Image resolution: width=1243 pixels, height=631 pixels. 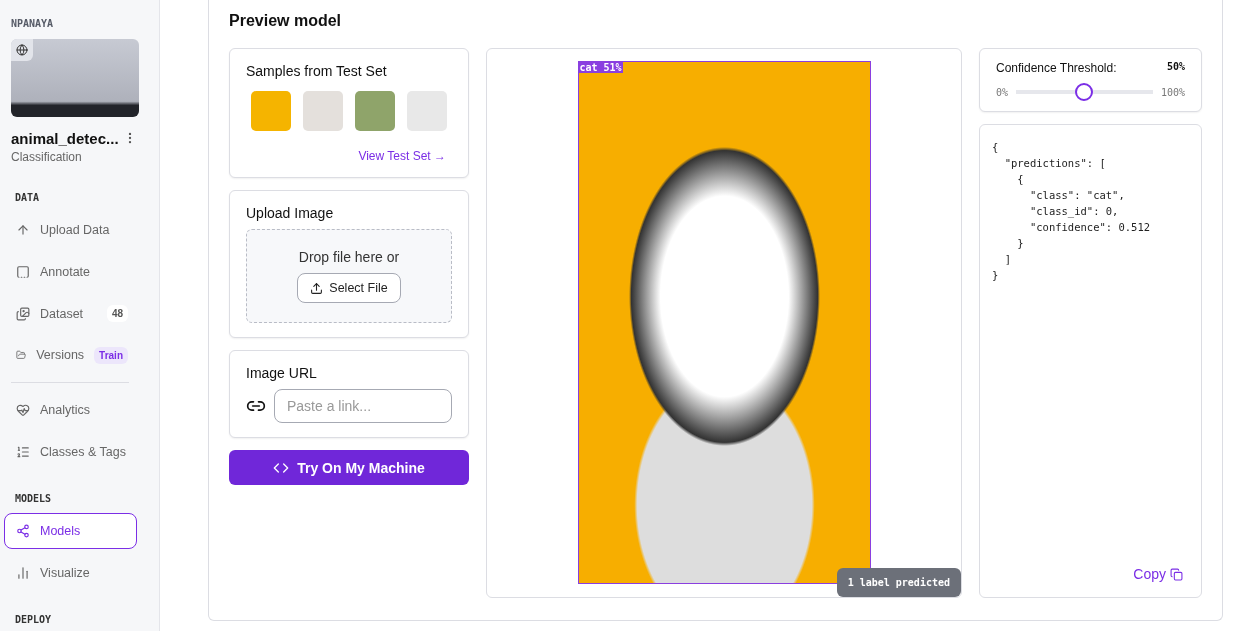 What do you see at coordinates (65, 410) in the screenshot?
I see `nav-label: Analytics` at bounding box center [65, 410].